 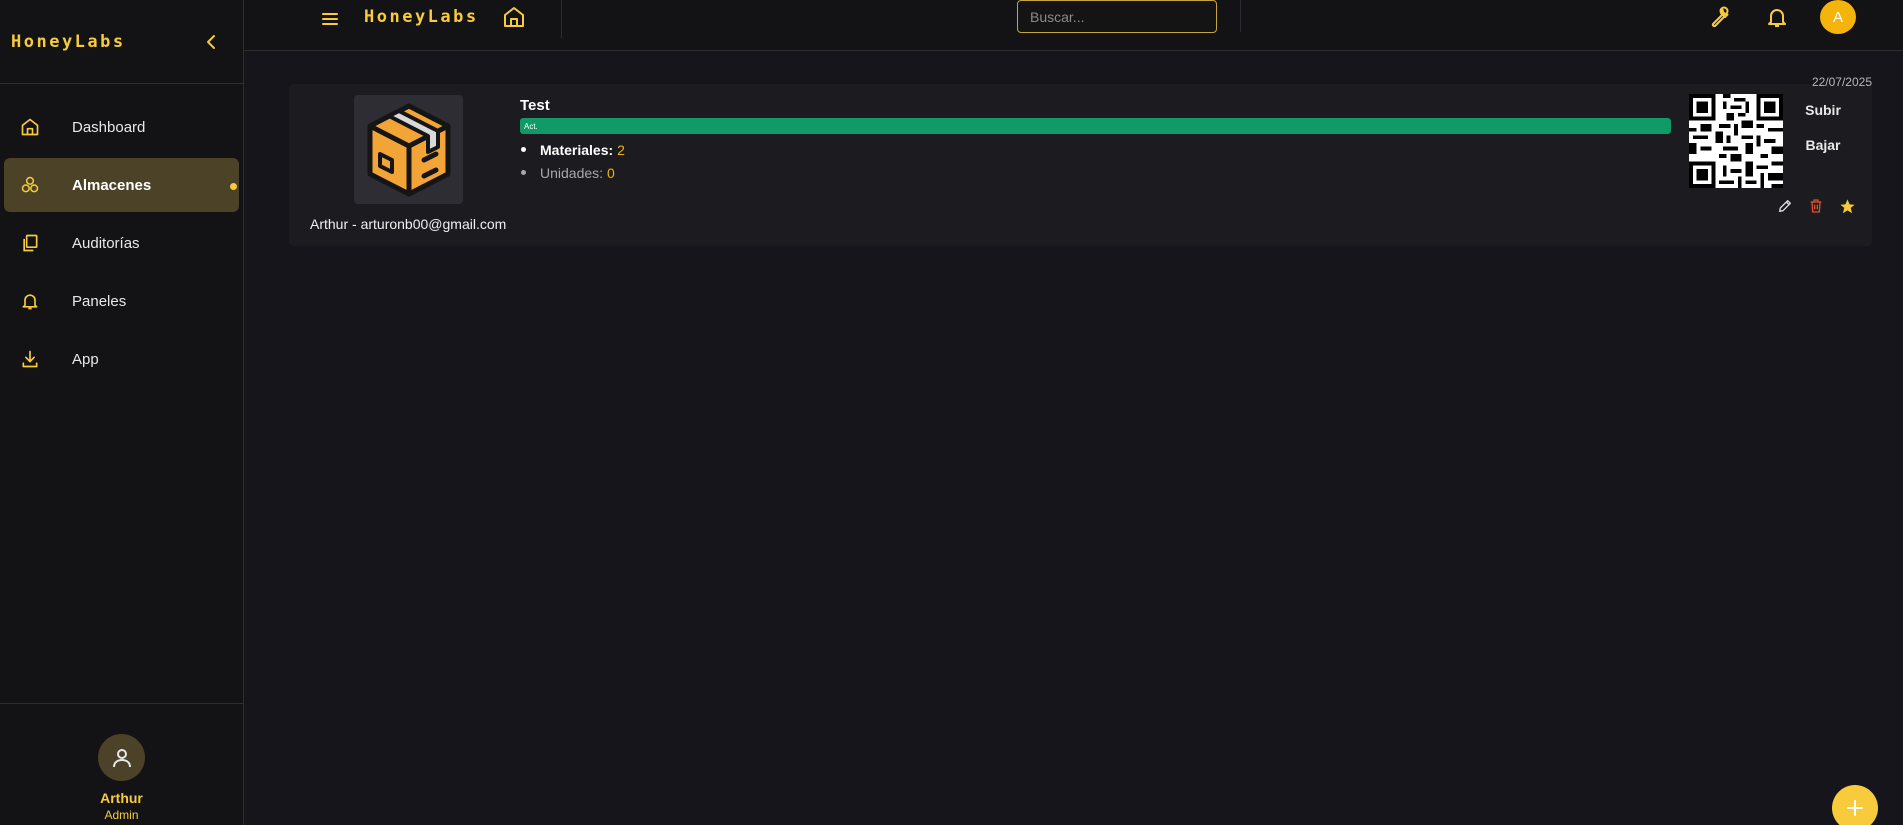 I want to click on download-button: Bajar, so click(x=1823, y=145).